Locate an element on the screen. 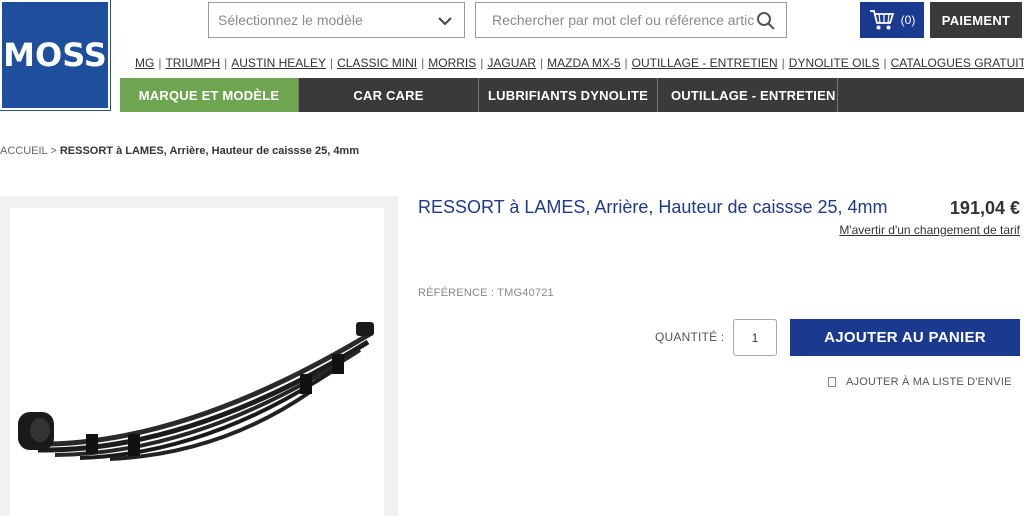 The image size is (1024, 516). brand-link-jaguar: JAGUAR is located at coordinates (511, 63).